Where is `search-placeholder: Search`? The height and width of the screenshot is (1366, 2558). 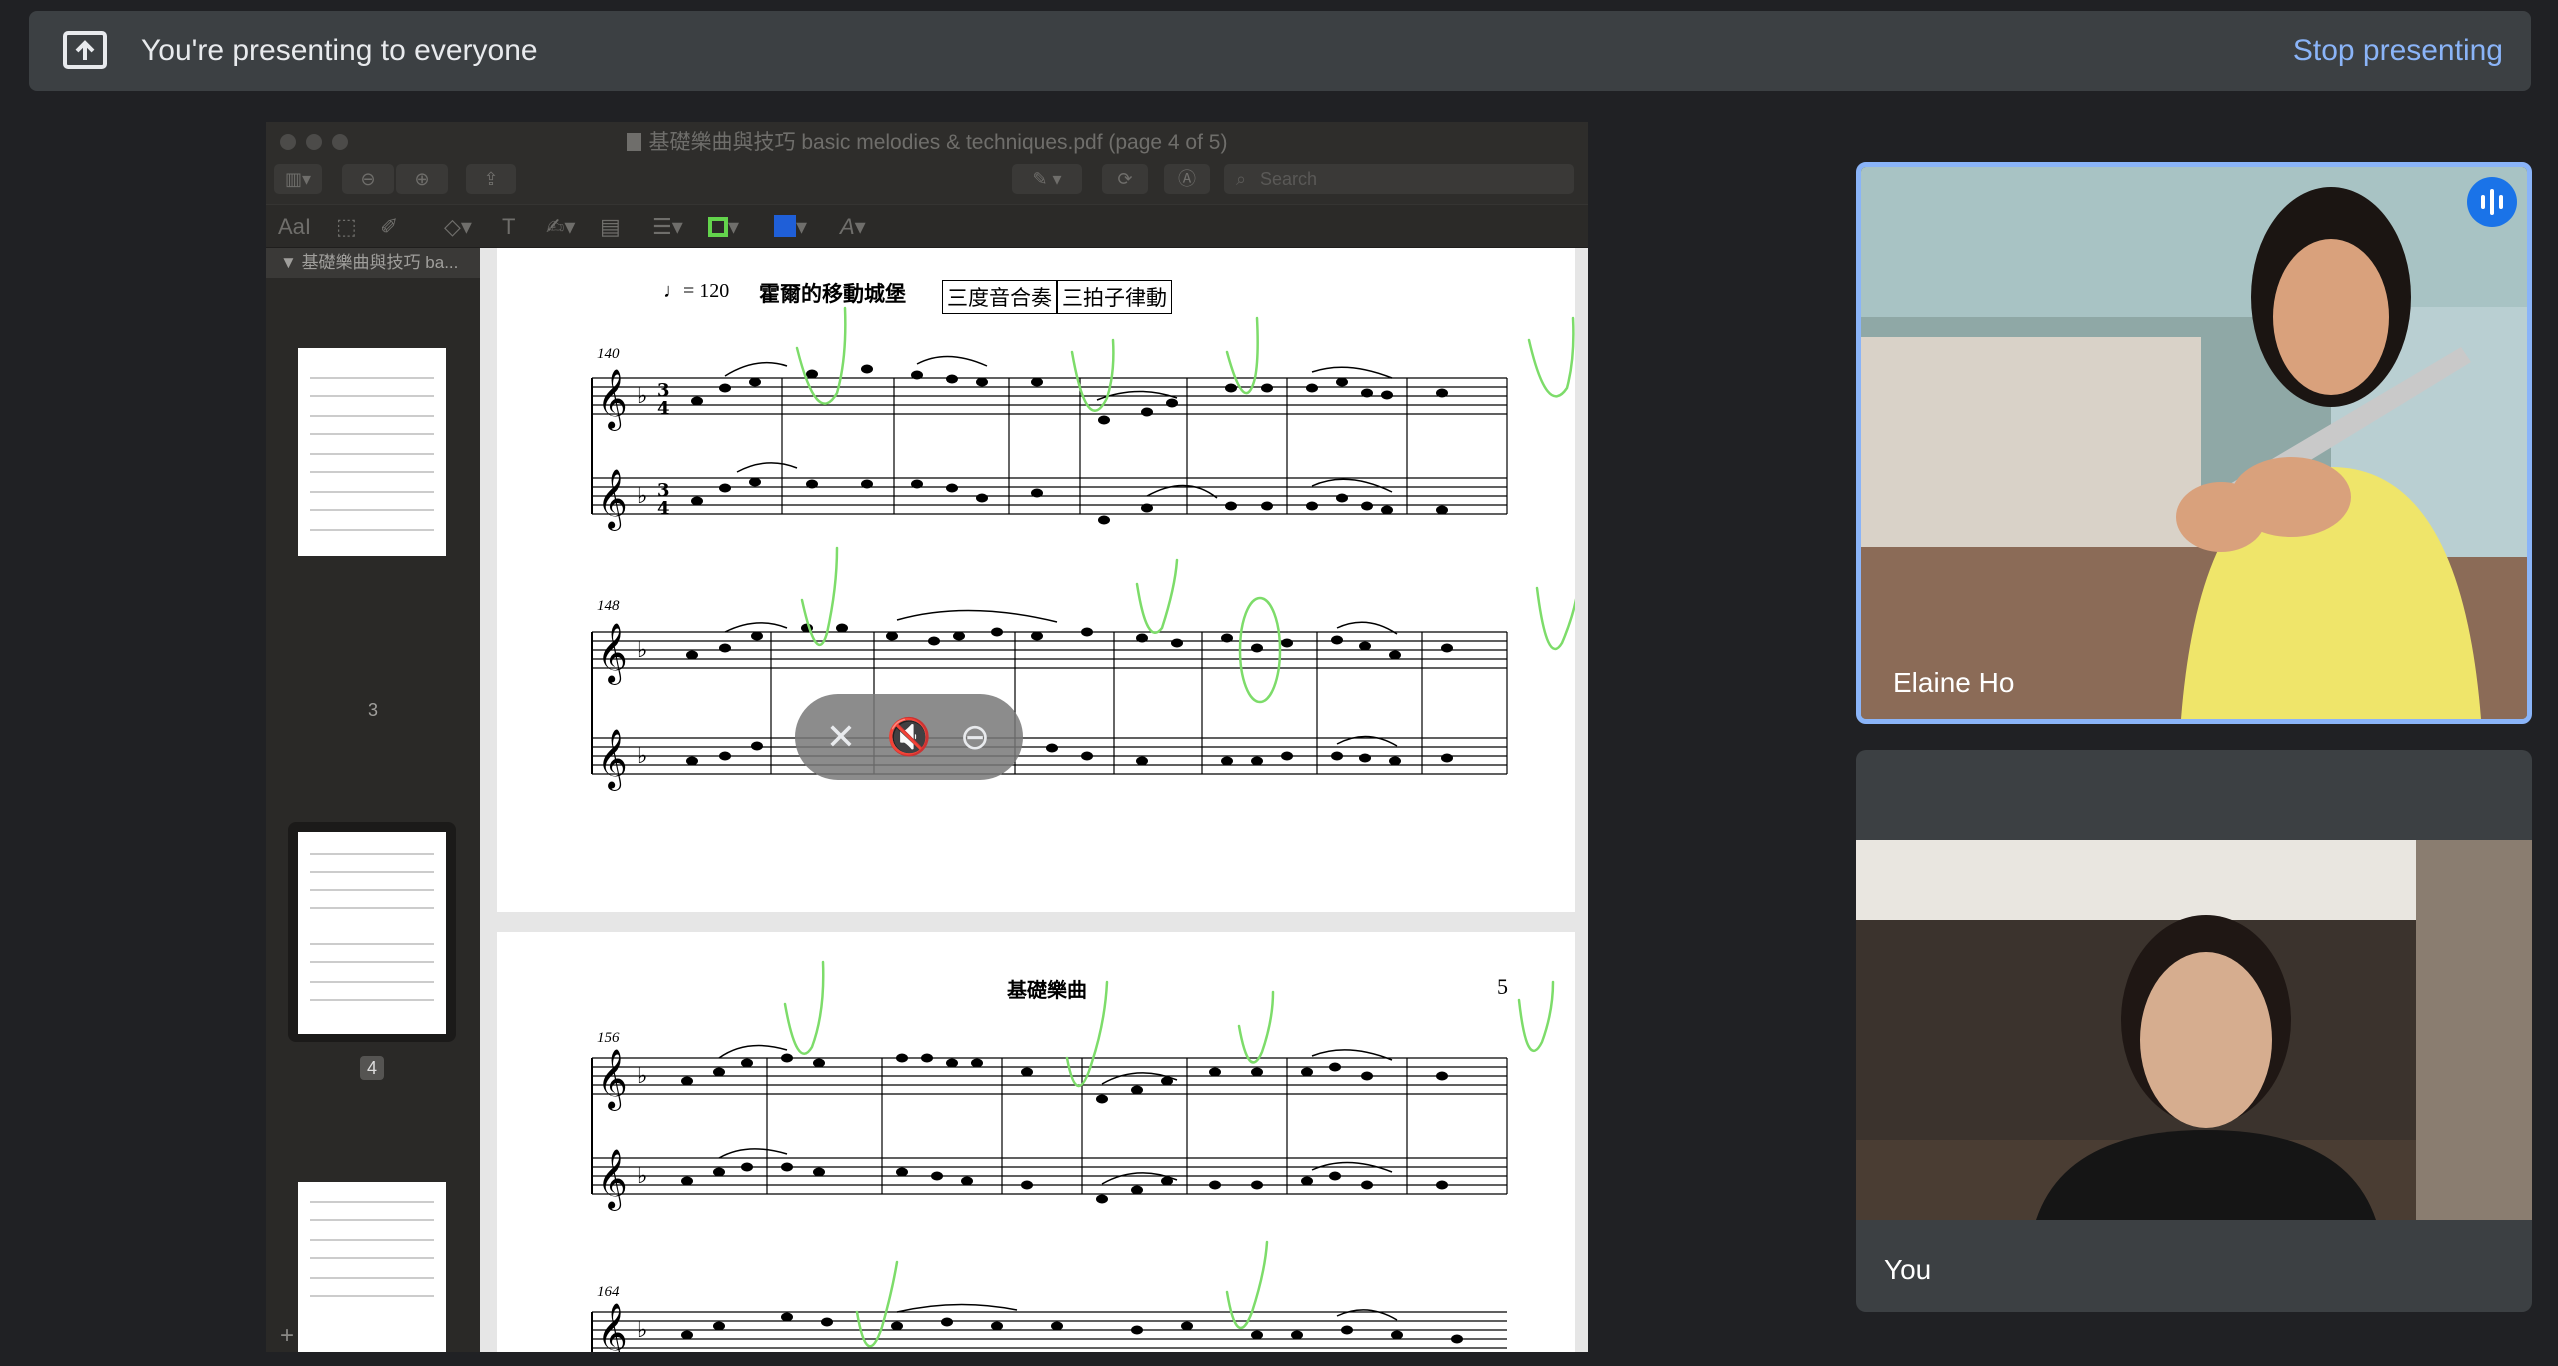
search-placeholder: Search is located at coordinates (1289, 179).